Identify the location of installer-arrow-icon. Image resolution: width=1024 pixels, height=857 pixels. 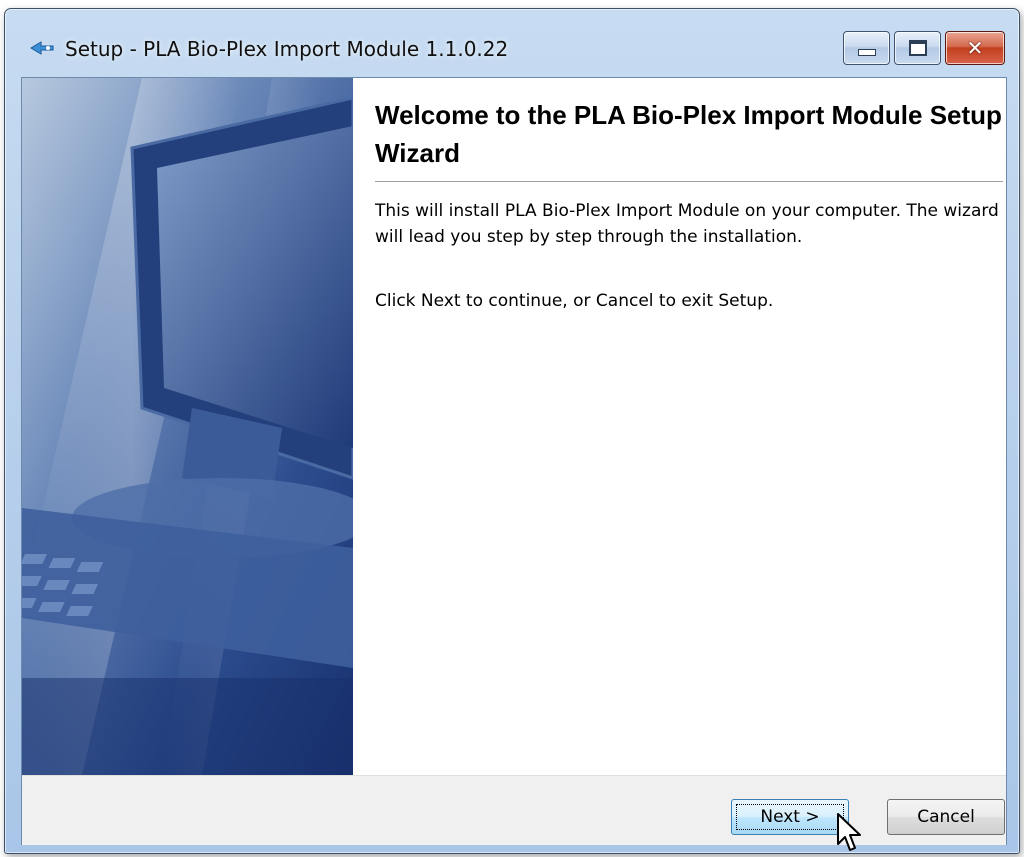
(42, 48).